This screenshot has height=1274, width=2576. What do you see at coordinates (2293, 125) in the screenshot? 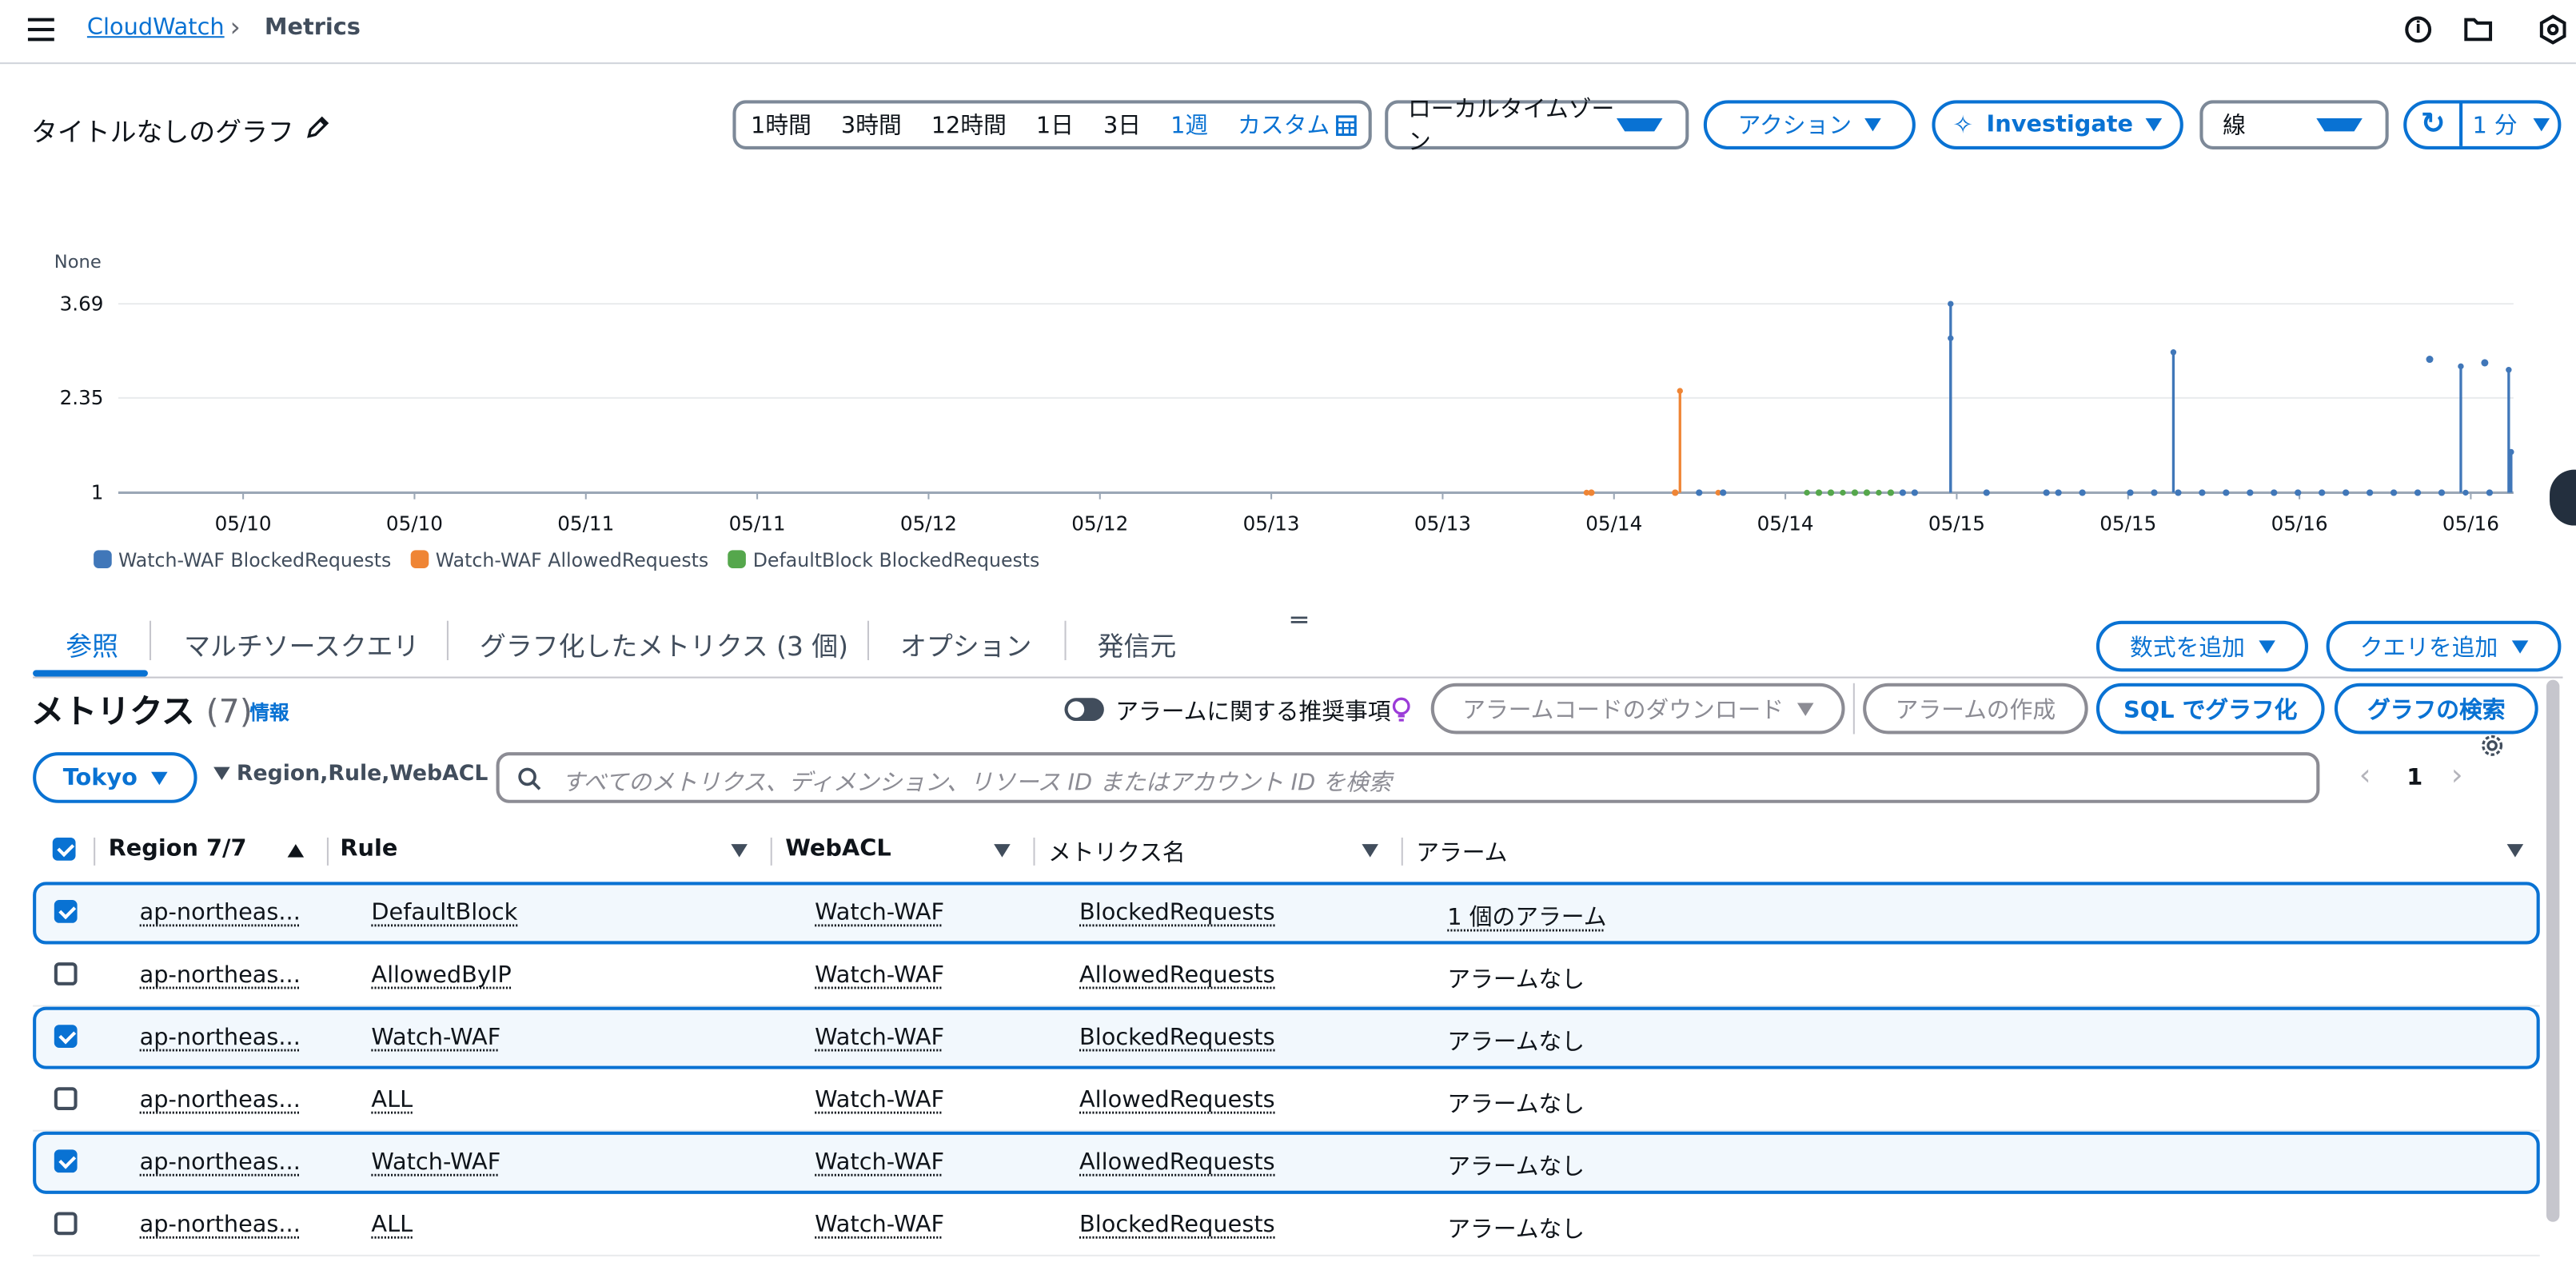
I see `graph-type-select: 線` at bounding box center [2293, 125].